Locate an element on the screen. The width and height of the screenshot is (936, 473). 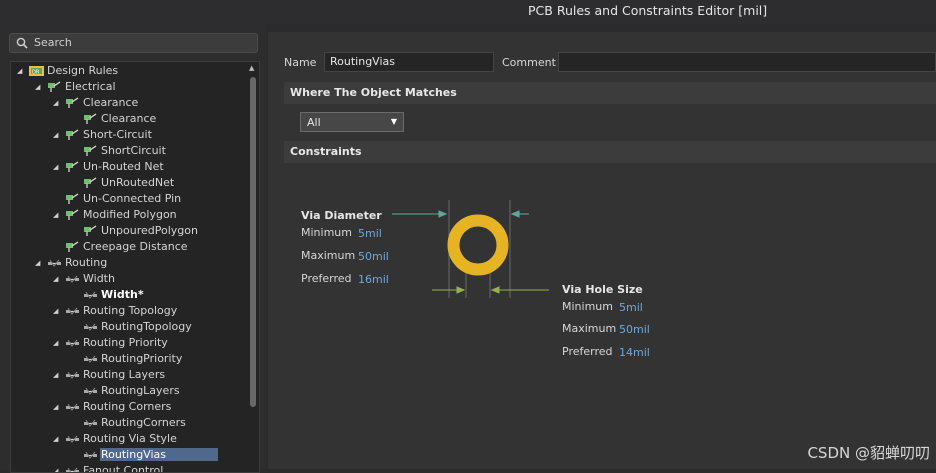
title-bar: PCB Rules and Constraints Editor [mil] is located at coordinates (468, 12).